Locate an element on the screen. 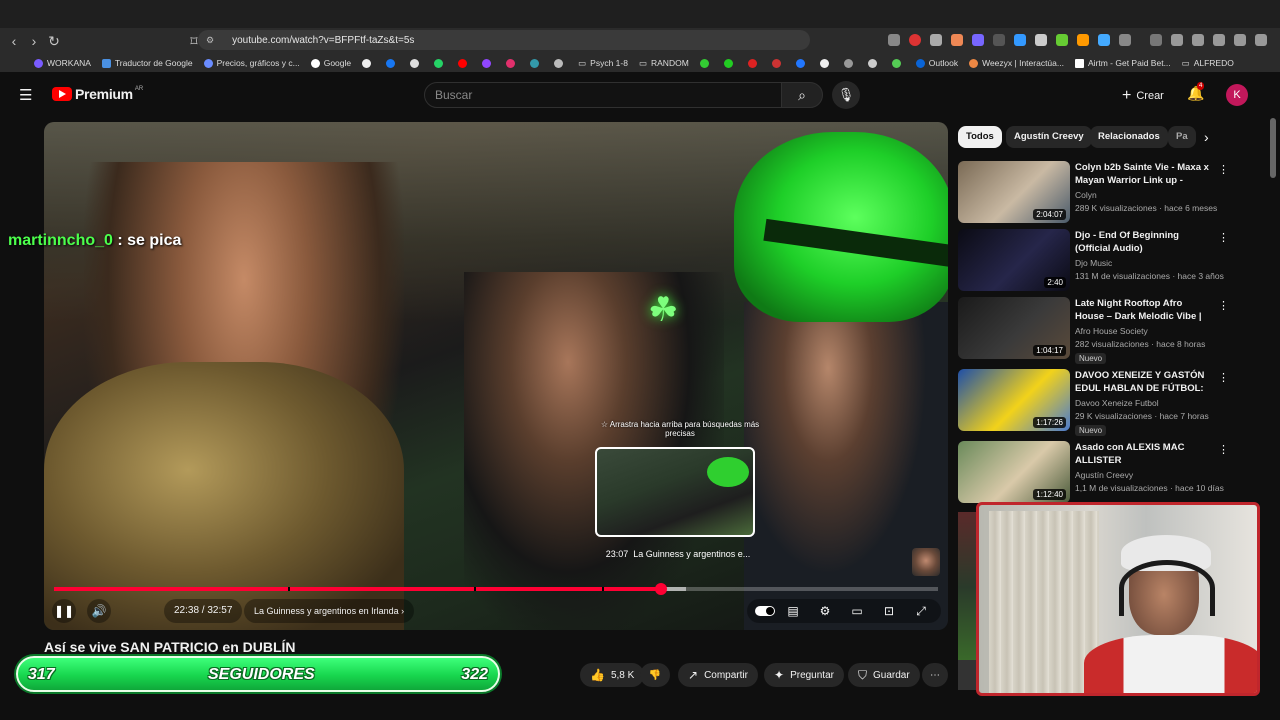  recommendation-title: Asado con ALEXIS MAC ALLISTER is located at coordinates (1143, 454).